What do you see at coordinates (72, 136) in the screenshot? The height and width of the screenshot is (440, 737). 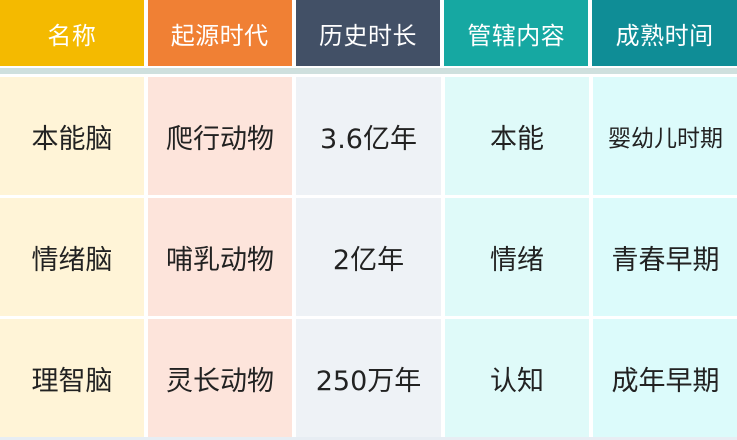 I see `row-1-name: 本能脑` at bounding box center [72, 136].